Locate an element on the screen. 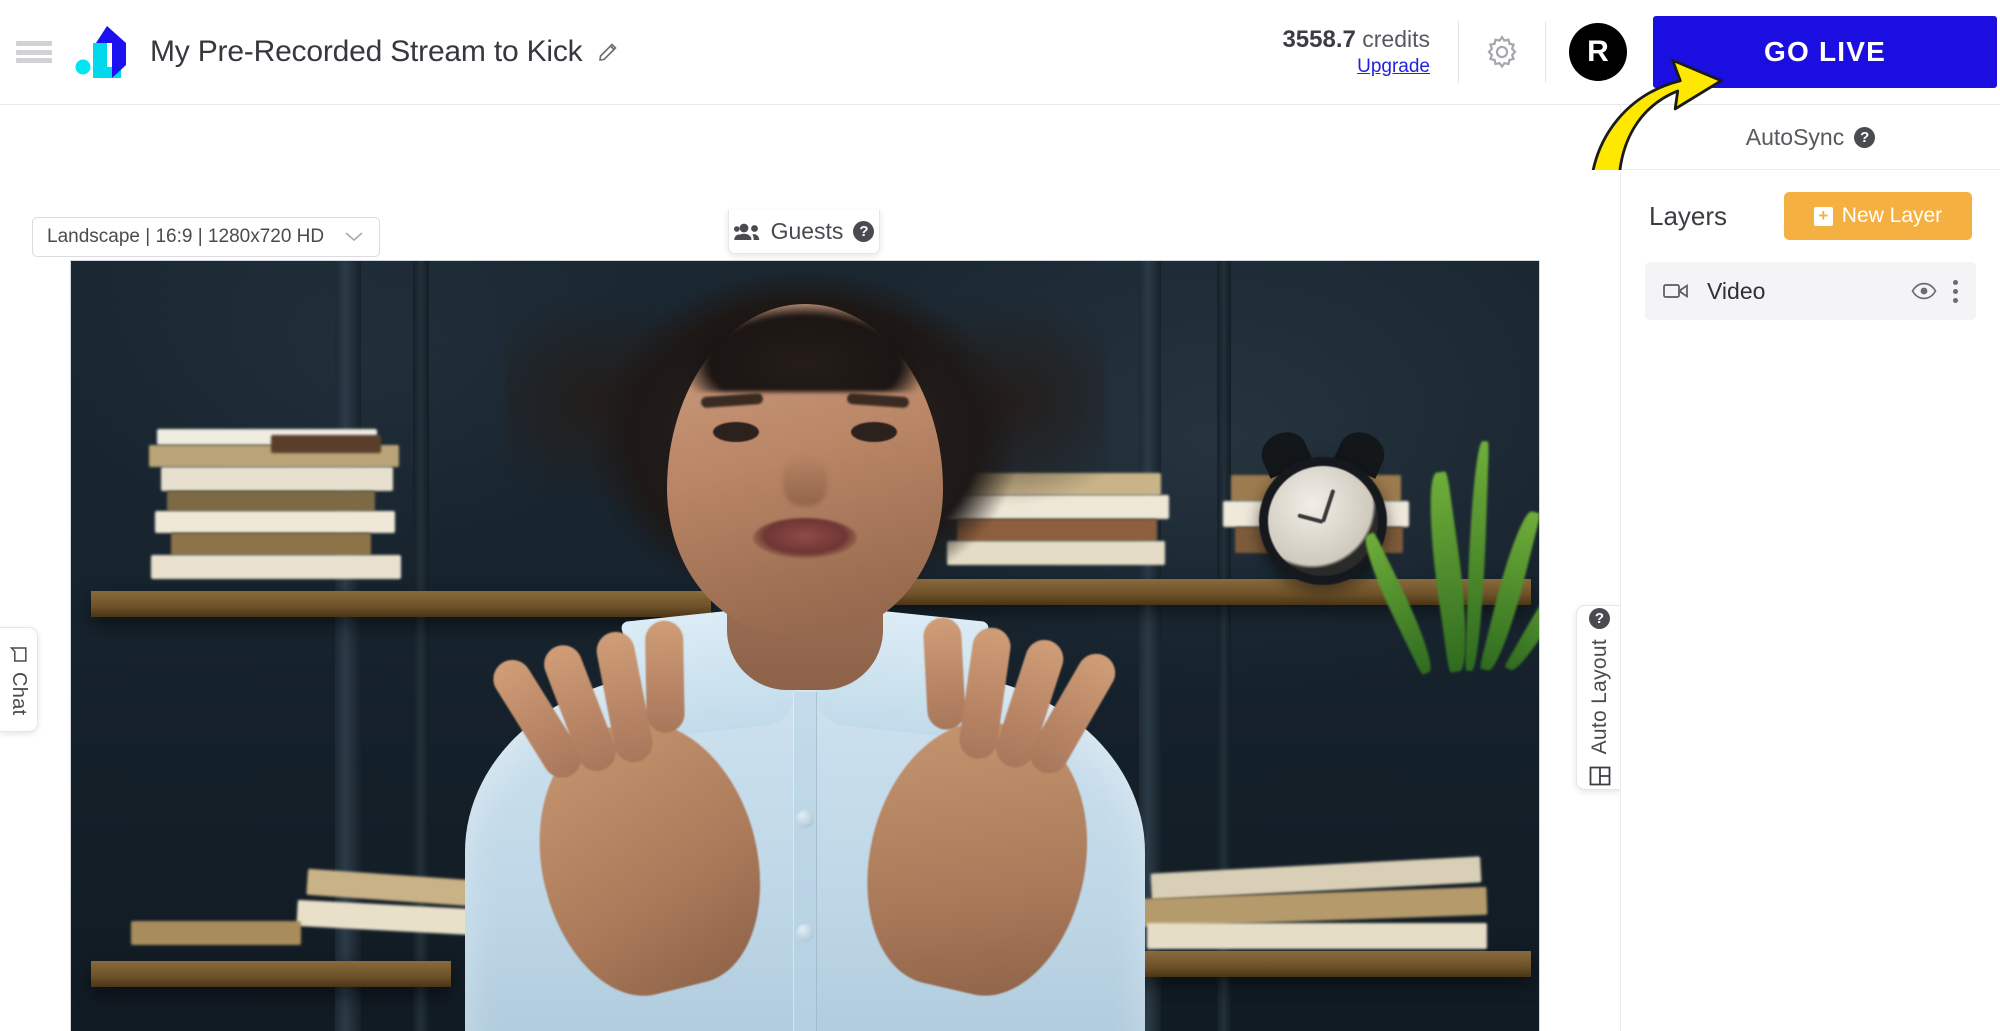 Image resolution: width=2000 pixels, height=1031 pixels. autosync-row: AutoSync ? is located at coordinates (1810, 137).